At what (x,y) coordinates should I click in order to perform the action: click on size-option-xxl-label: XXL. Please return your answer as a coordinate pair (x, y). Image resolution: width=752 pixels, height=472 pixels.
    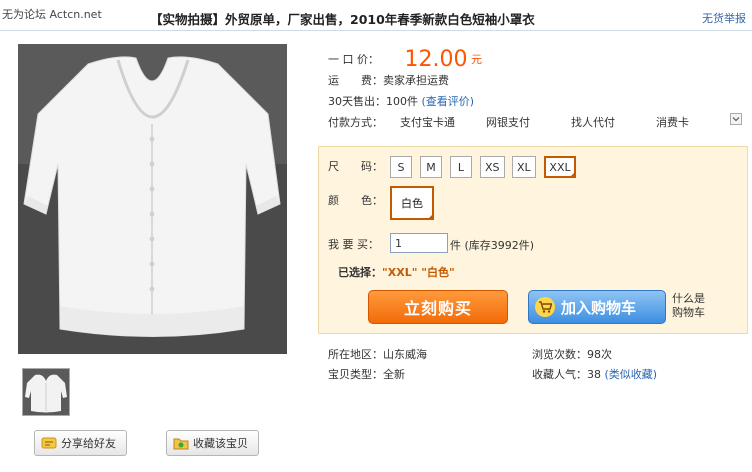
    Looking at the image, I should click on (560, 167).